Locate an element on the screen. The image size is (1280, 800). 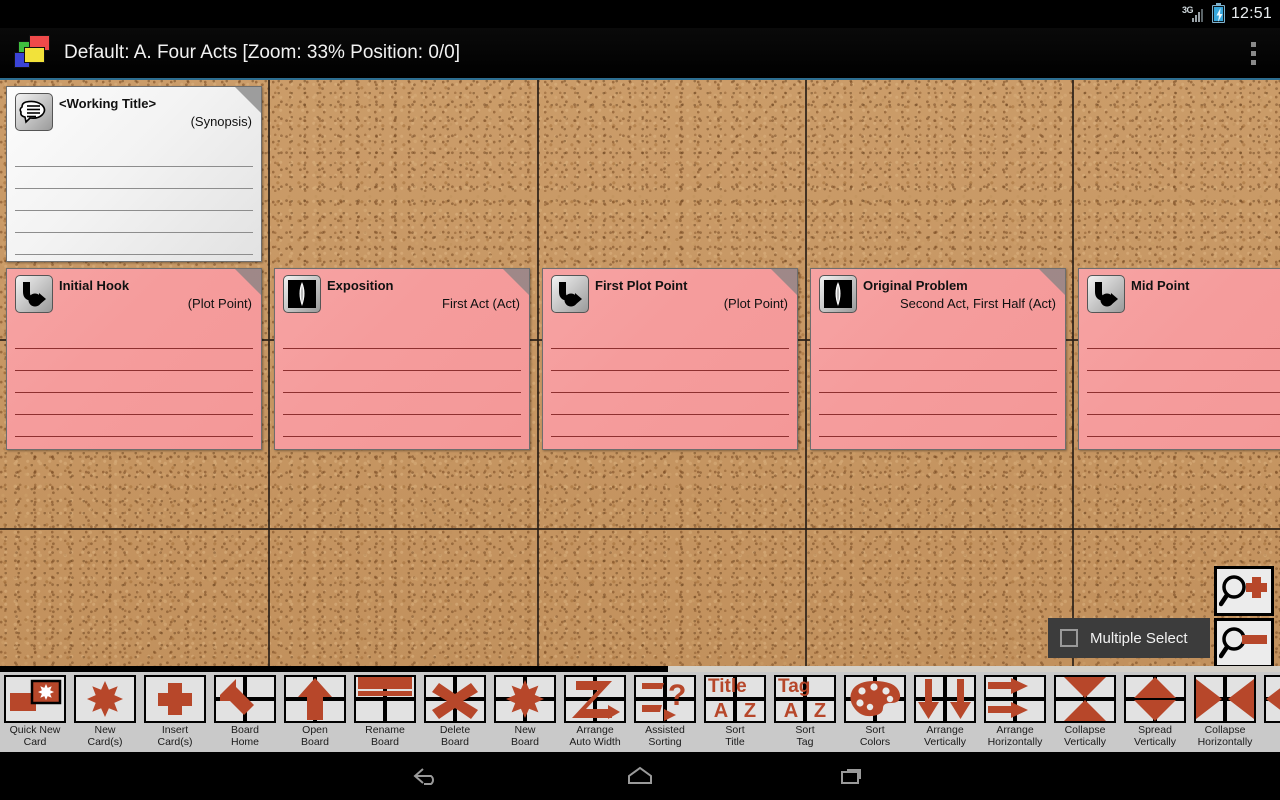
toolbar-button-label: Open Board is located at coordinates (315, 736).